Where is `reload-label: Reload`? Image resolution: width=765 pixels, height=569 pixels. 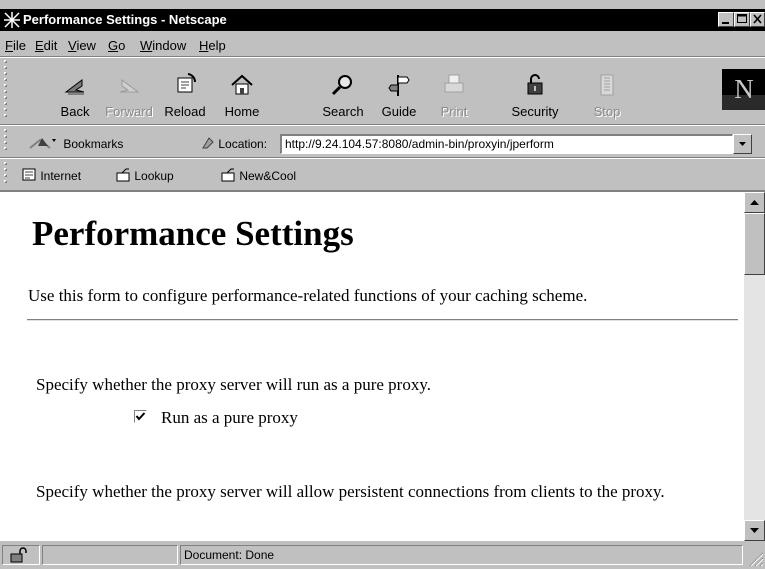 reload-label: Reload is located at coordinates (185, 111).